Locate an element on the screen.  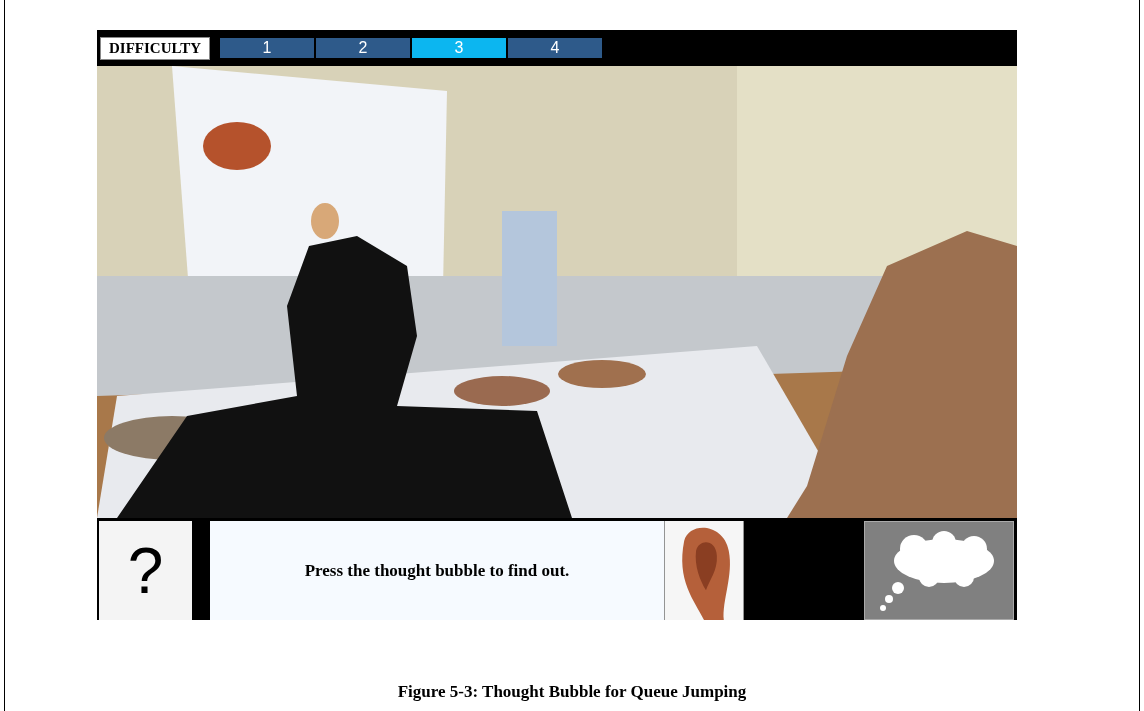
difficulty-level-tab: 2 is located at coordinates (362, 48).